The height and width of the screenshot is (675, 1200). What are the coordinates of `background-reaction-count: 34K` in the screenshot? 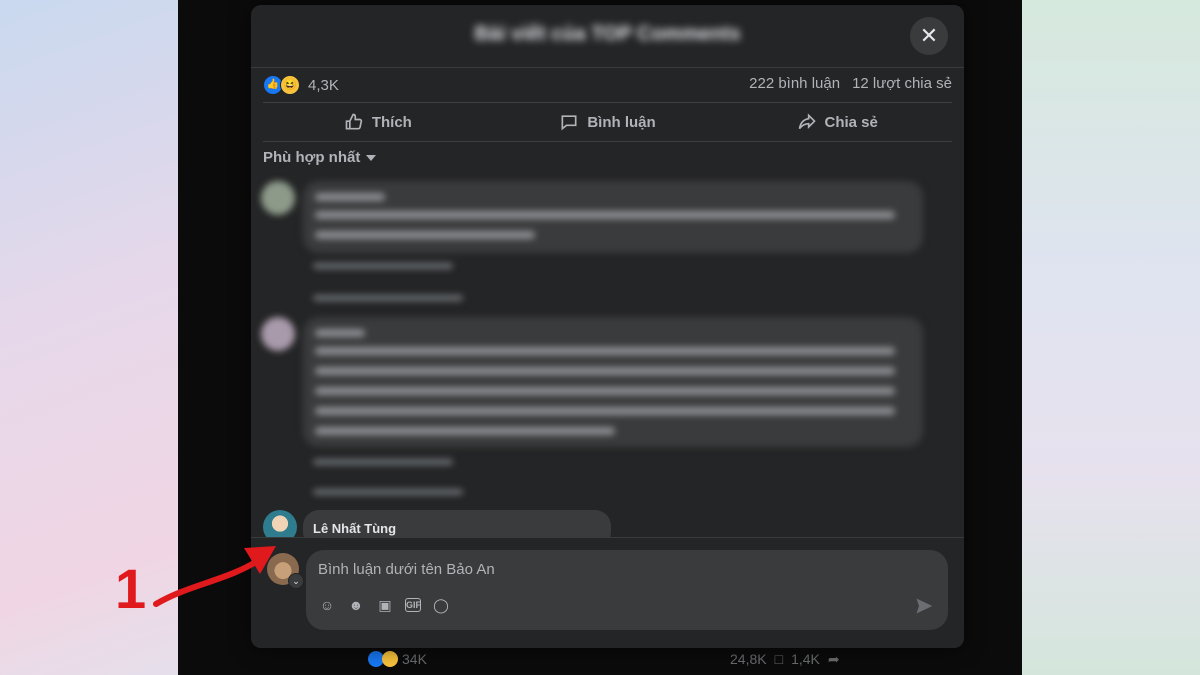 It's located at (414, 659).